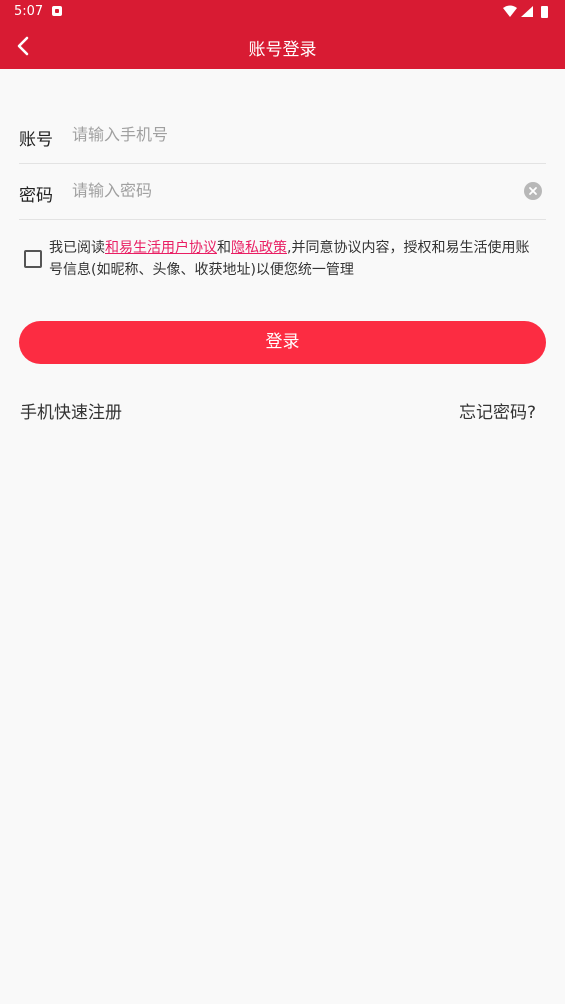 The width and height of the screenshot is (565, 1004). I want to click on wifi-icon, so click(510, 11).